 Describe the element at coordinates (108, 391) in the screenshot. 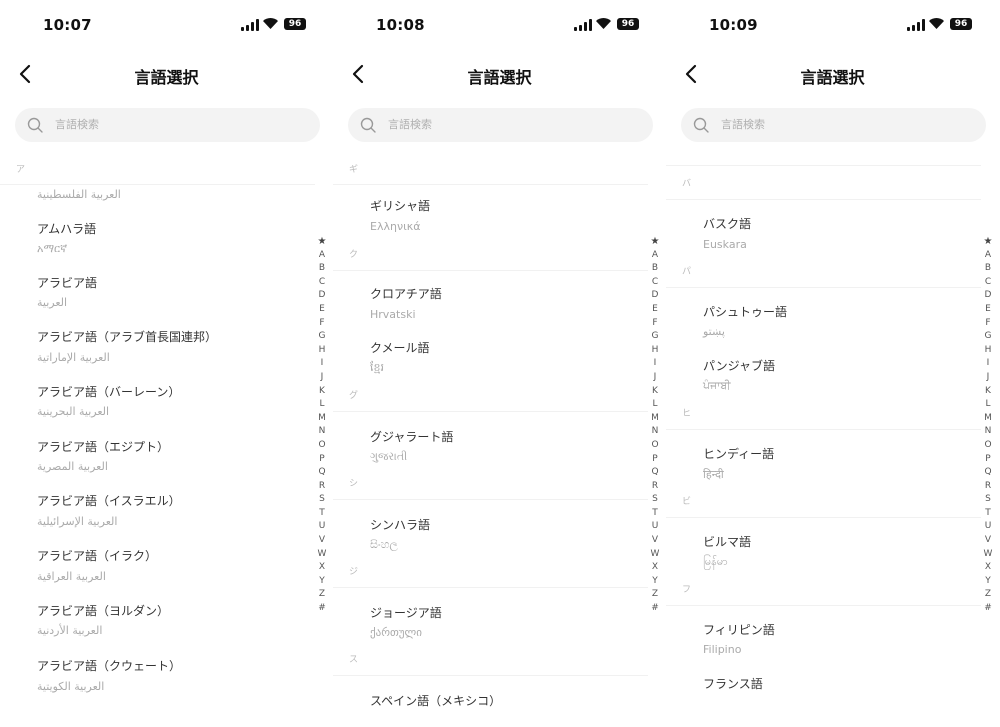

I see `language-name: アラビア語（バーレーン）` at that location.